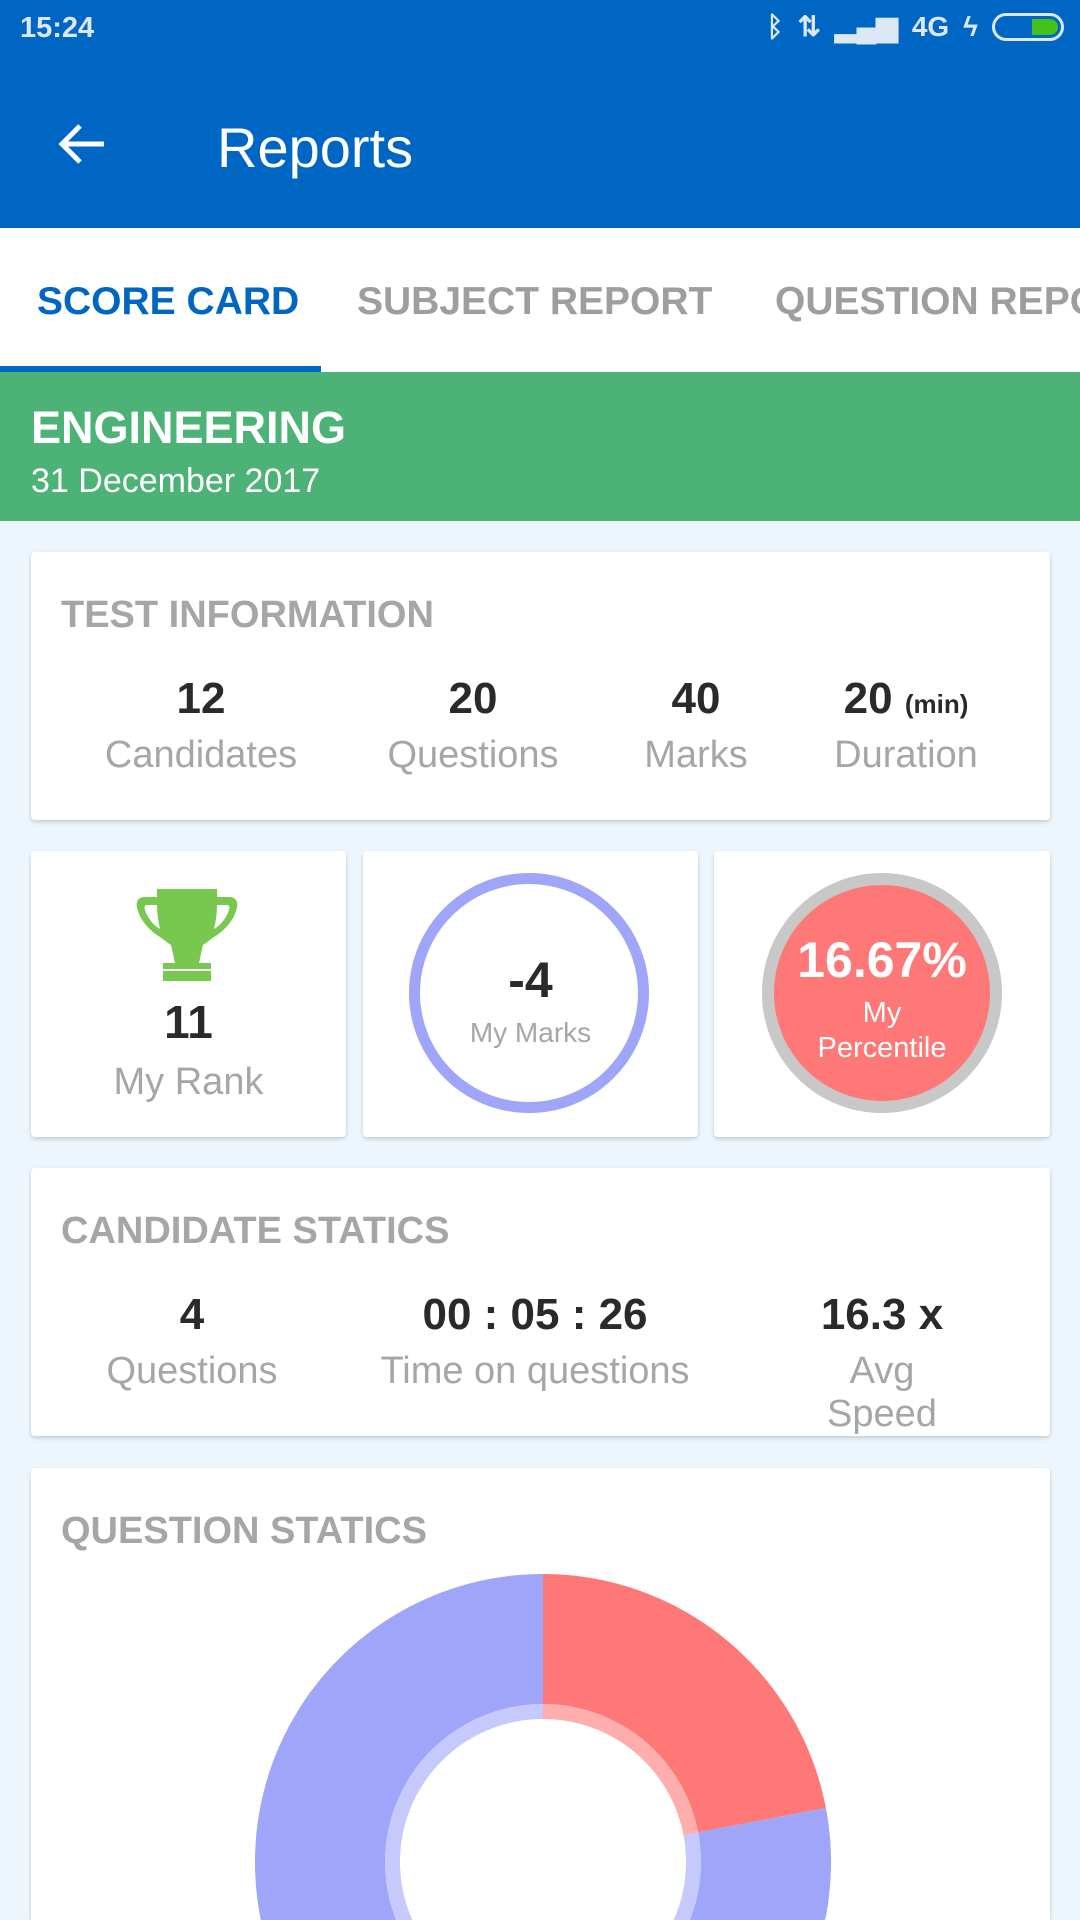 The width and height of the screenshot is (1080, 1920). Describe the element at coordinates (188, 1022) in the screenshot. I see `rank-value: 11` at that location.